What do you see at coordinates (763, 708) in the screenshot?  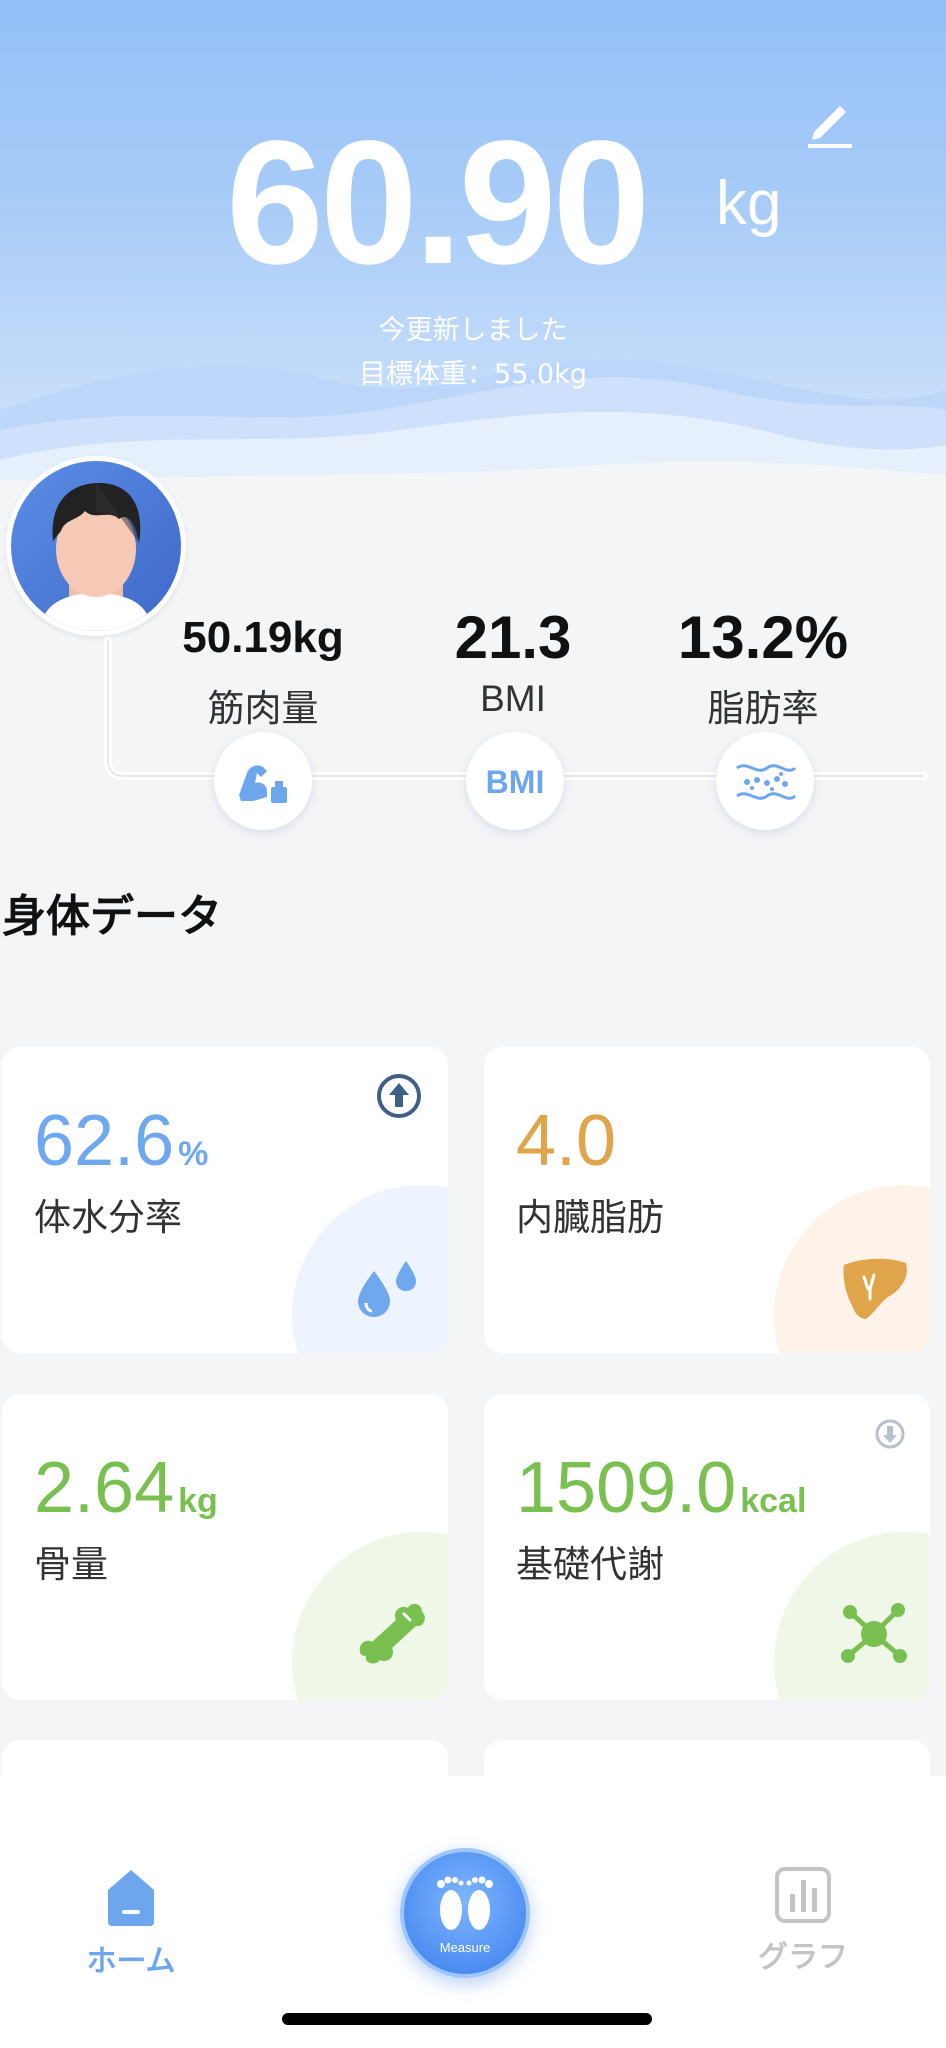 I see `body-fat-label: 脂肪率` at bounding box center [763, 708].